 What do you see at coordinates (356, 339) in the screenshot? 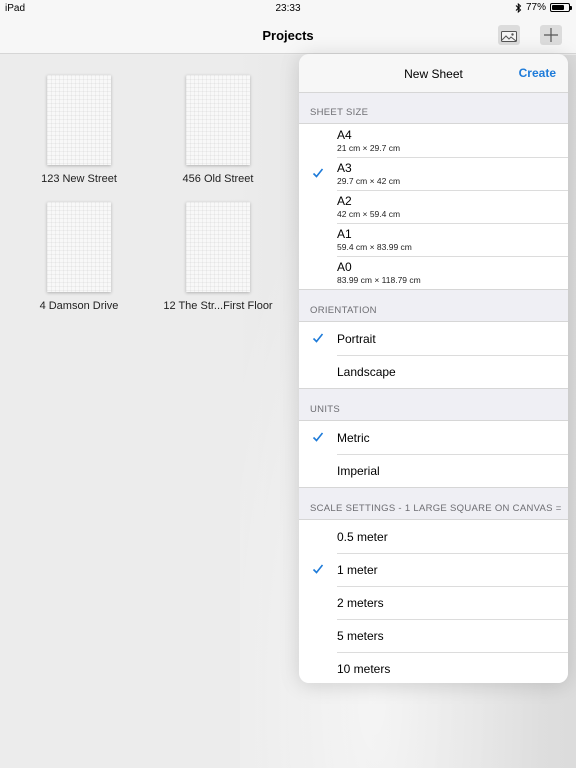
I see `orientation-label: Portrait` at bounding box center [356, 339].